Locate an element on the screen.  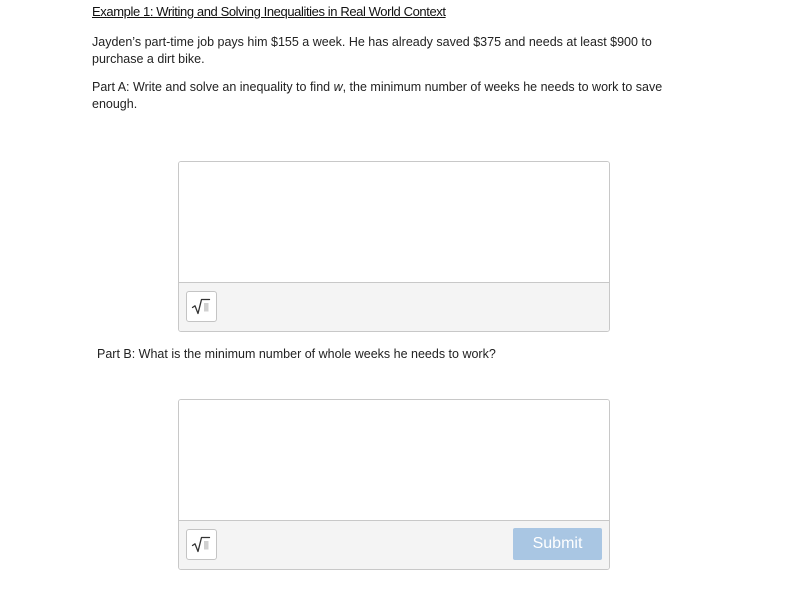
math-editor-button-part-a is located at coordinates (201, 306).